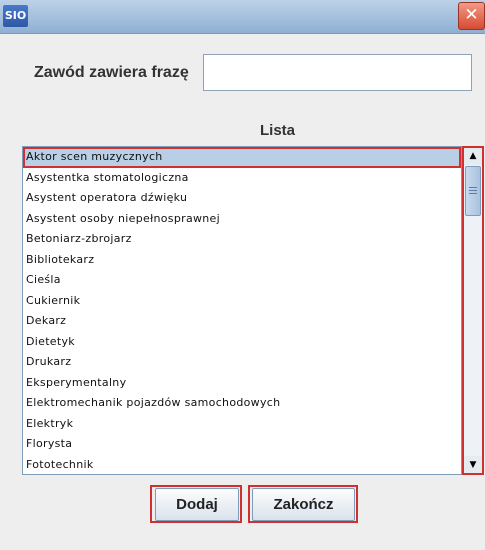  Describe the element at coordinates (242, 403) in the screenshot. I see `list-item: Elektromechanik pojazdów samochodowych` at that location.